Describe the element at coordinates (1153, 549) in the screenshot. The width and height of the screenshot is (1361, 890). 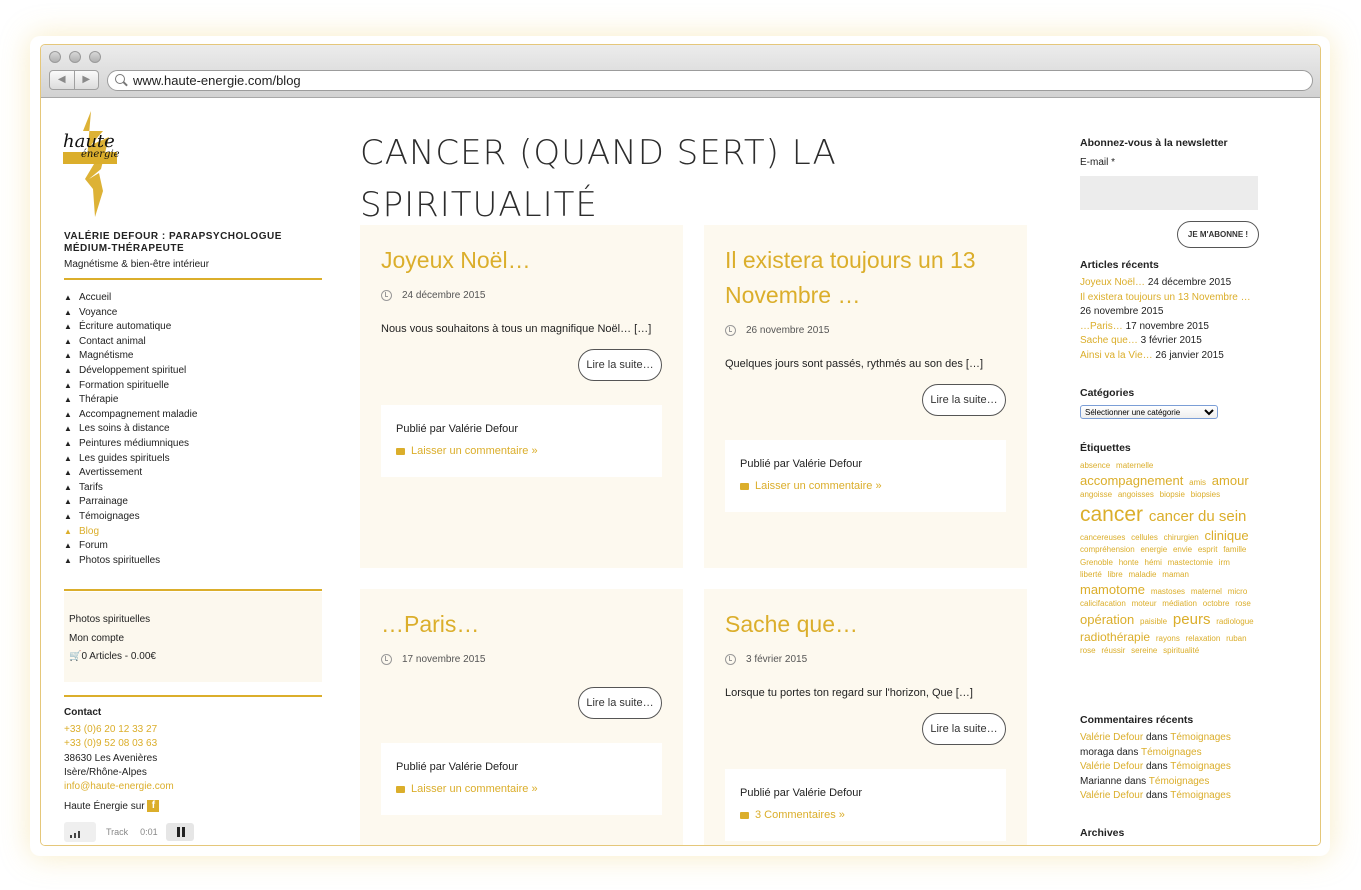
I see `tag-link: energie` at that location.